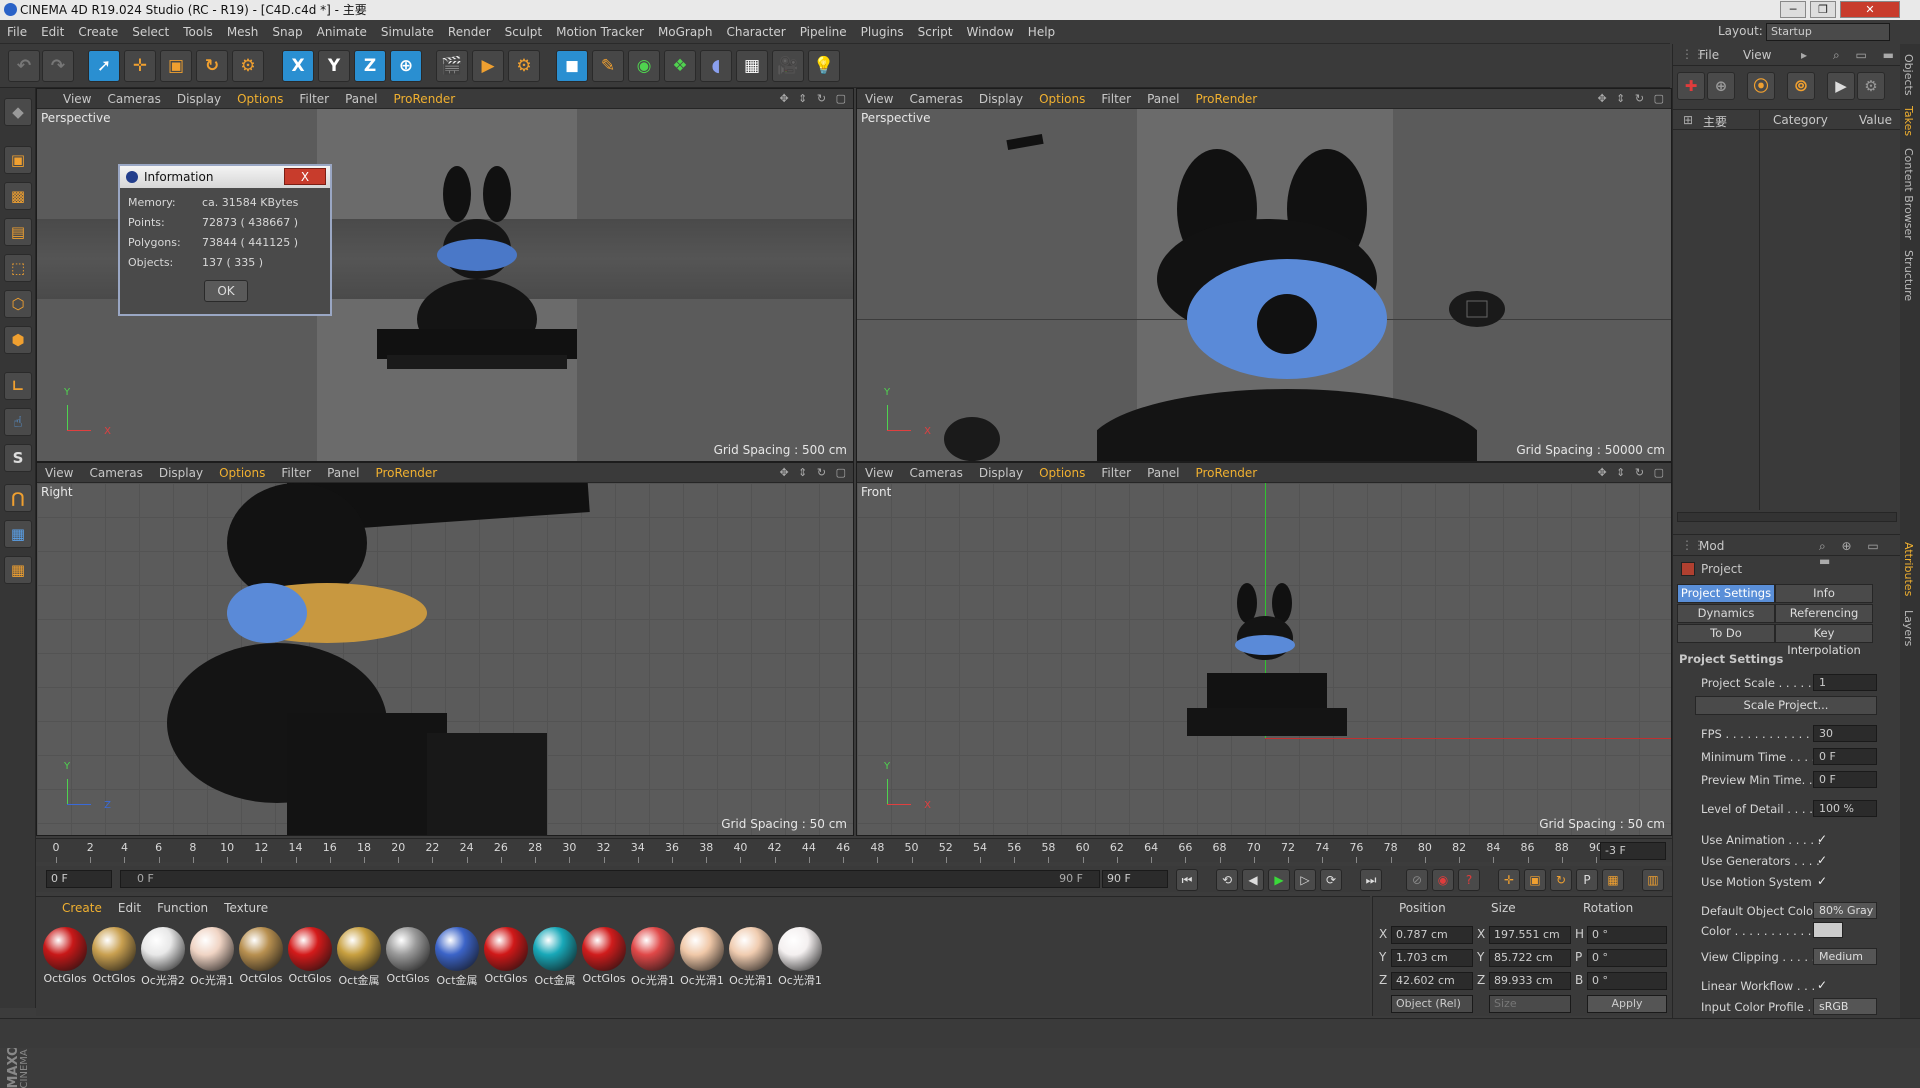 This screenshot has height=1088, width=1920. I want to click on use-generators-checkbox: ✓, so click(1824, 860).